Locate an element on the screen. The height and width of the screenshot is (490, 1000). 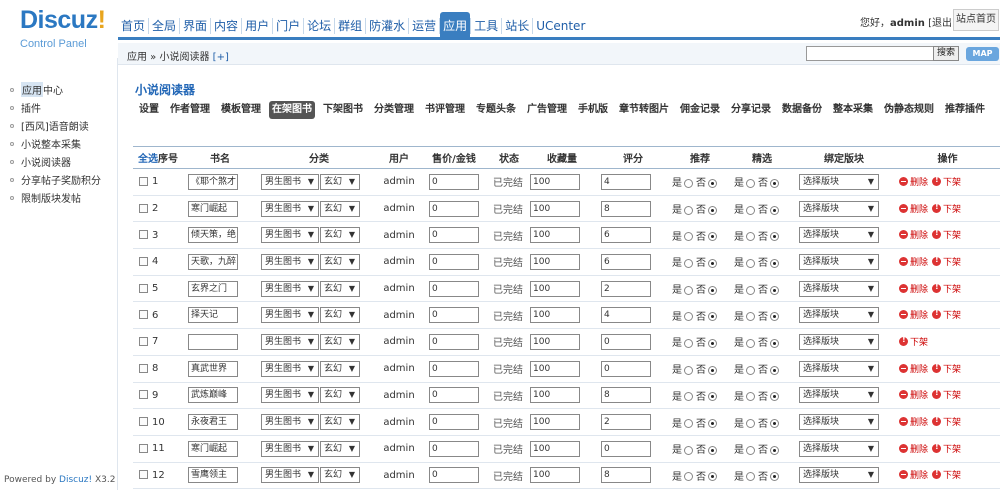
sidebar-item-3: 小说整本采集 is located at coordinates (45, 143).